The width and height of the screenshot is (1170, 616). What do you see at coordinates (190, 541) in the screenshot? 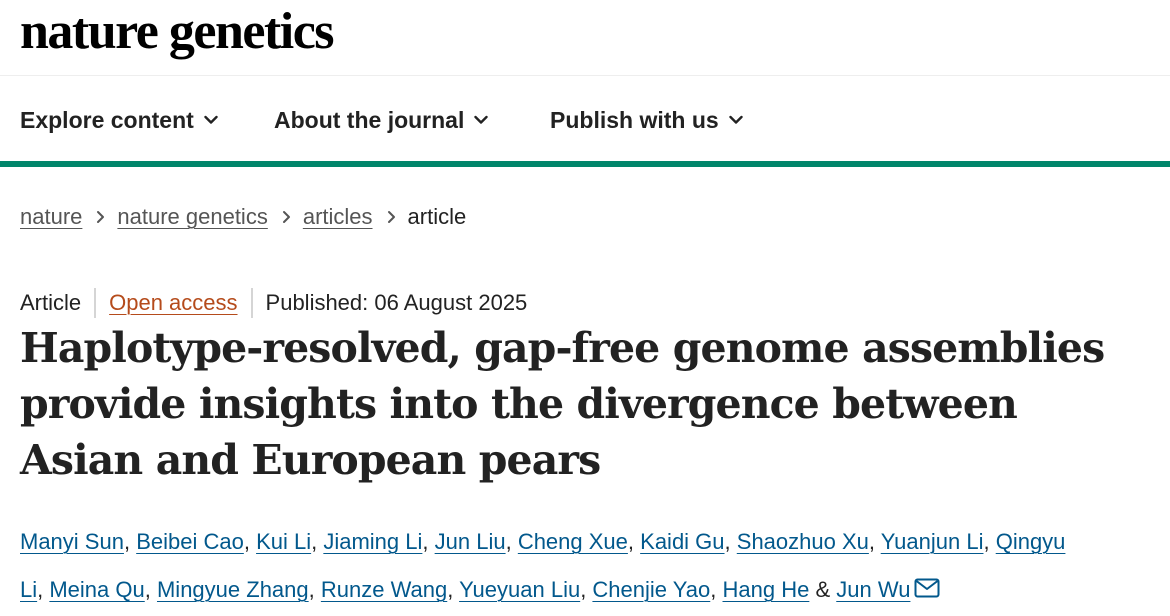
I see `author-link: Beibei Cao` at bounding box center [190, 541].